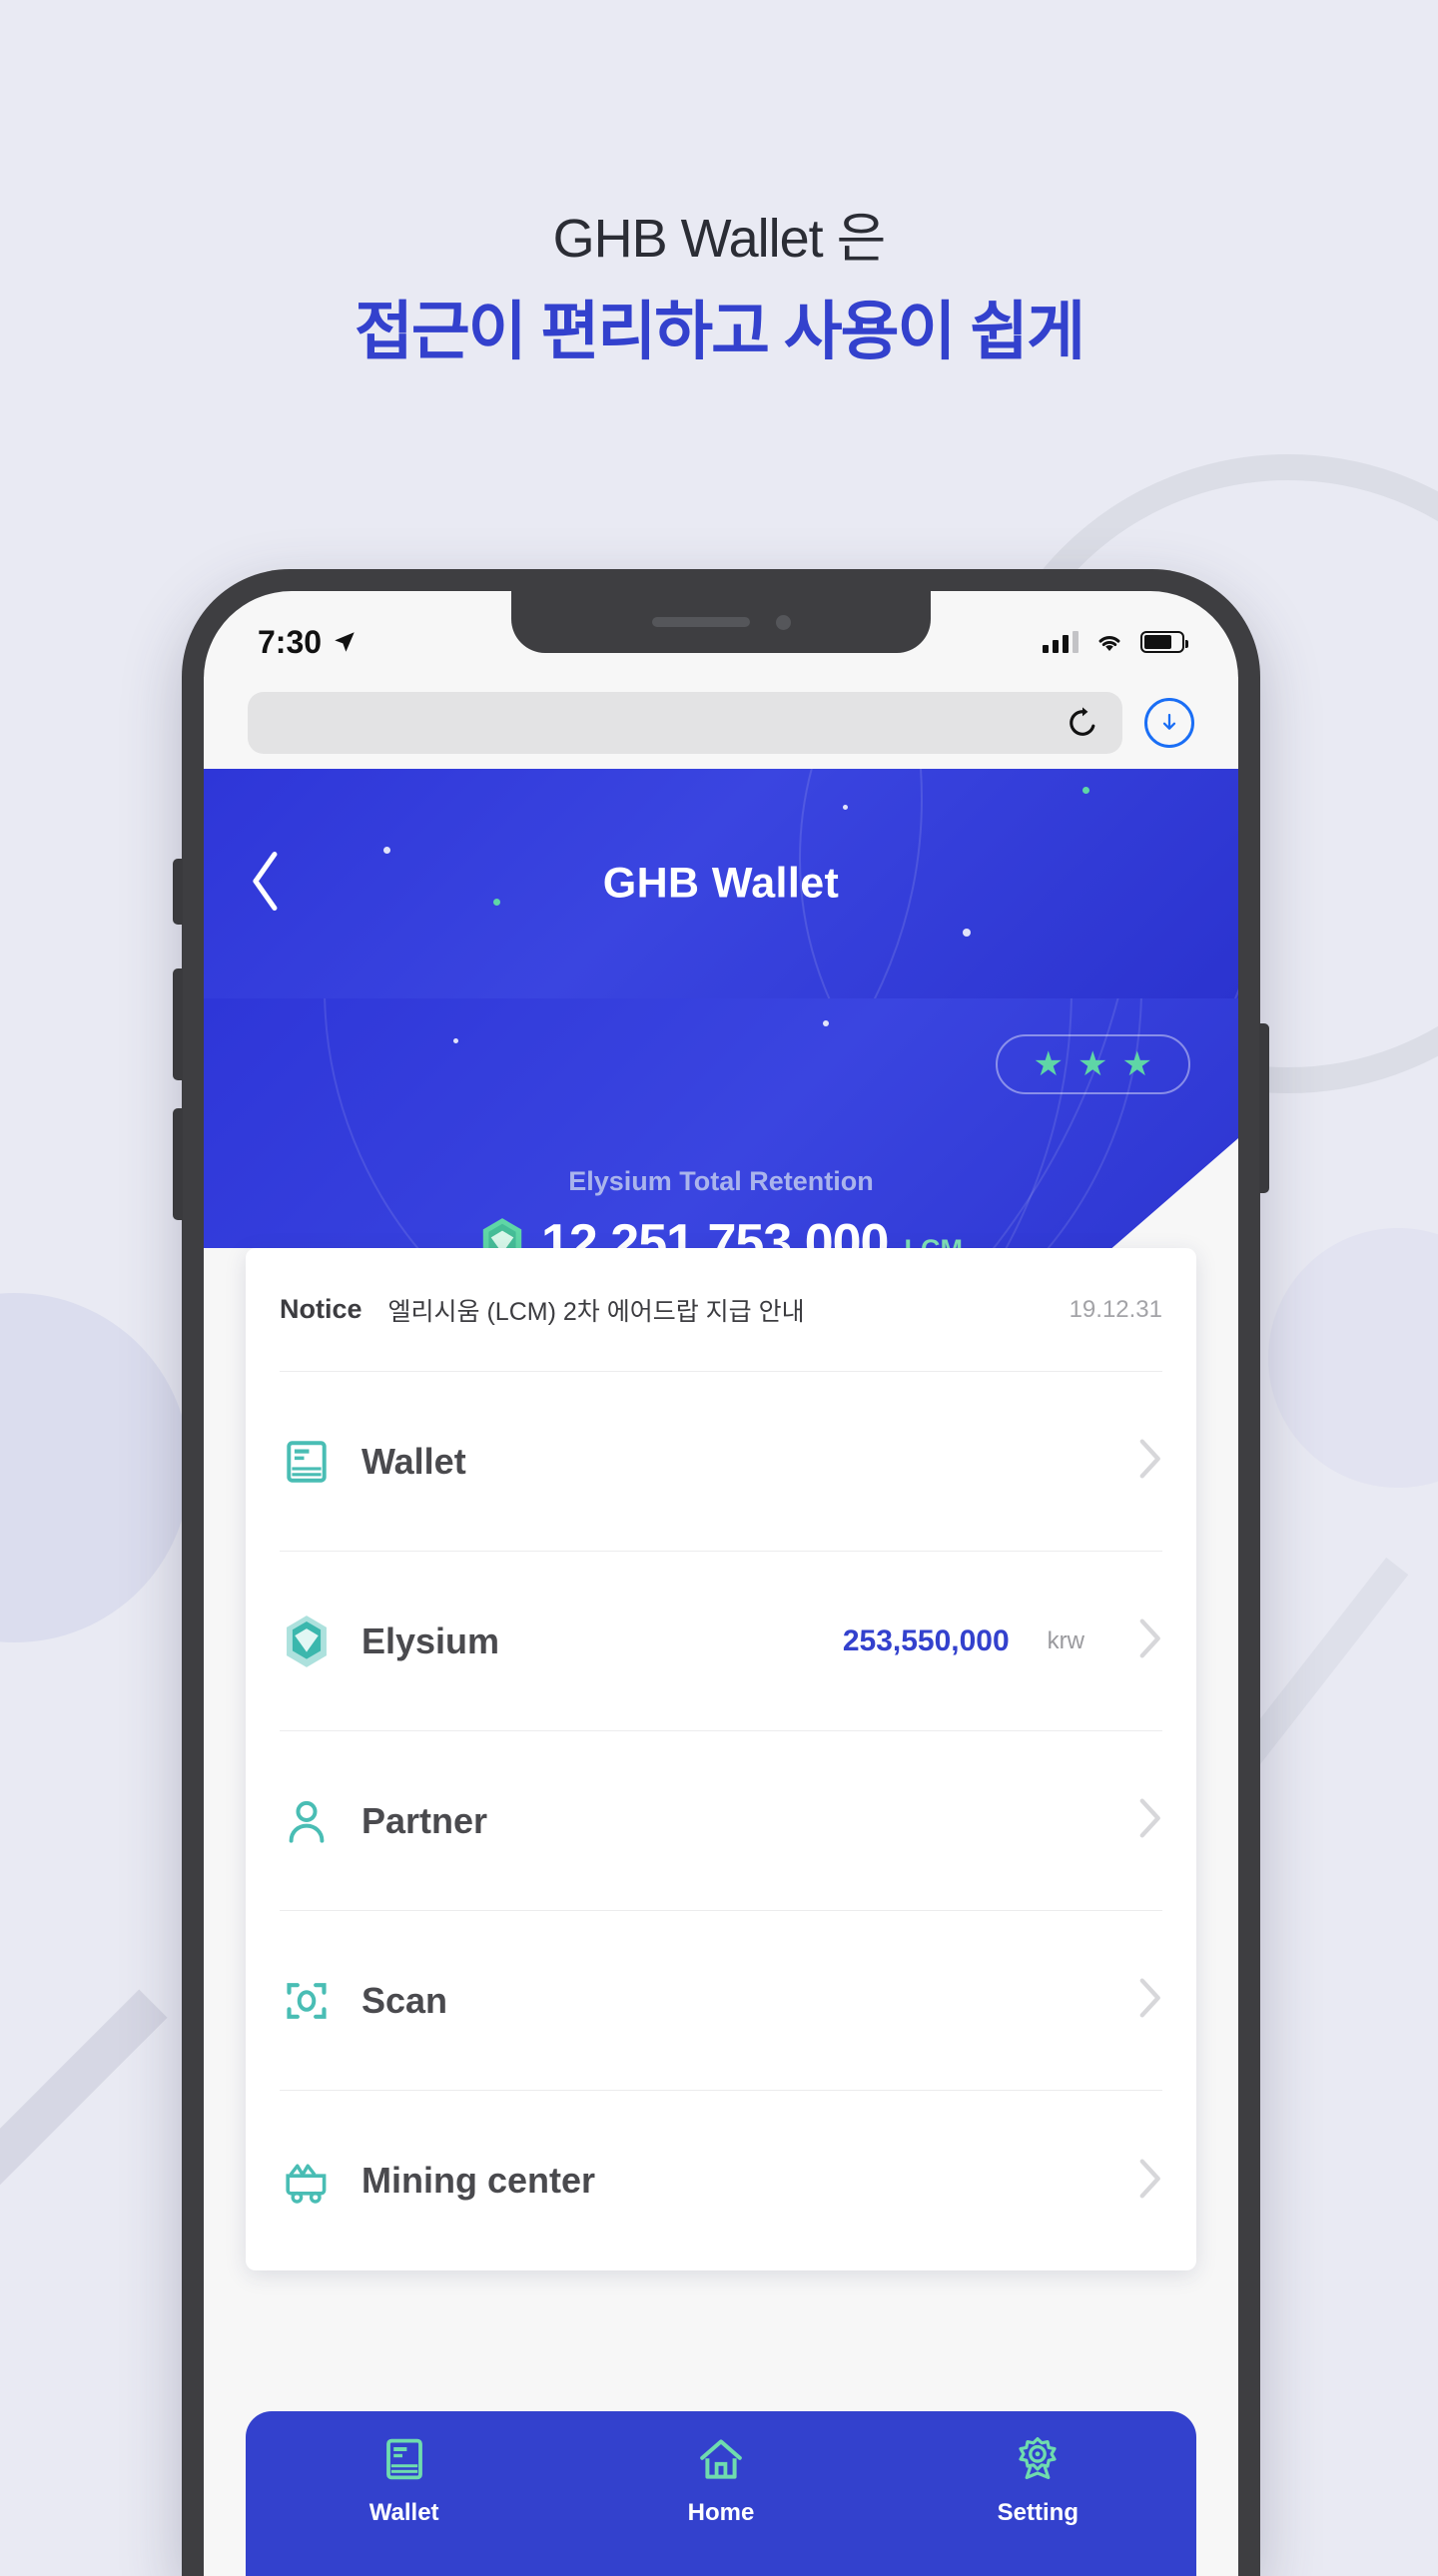  What do you see at coordinates (430, 1640) in the screenshot?
I see `menu-item-label: Elysium` at bounding box center [430, 1640].